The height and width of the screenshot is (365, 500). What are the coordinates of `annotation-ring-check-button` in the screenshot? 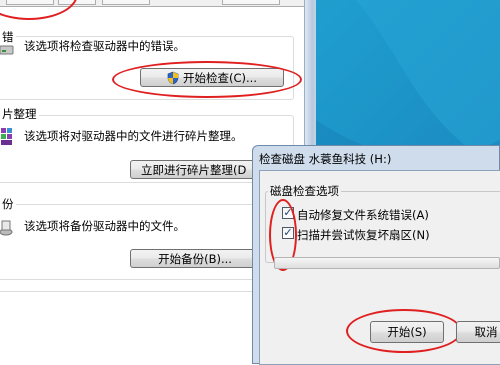 It's located at (207, 79).